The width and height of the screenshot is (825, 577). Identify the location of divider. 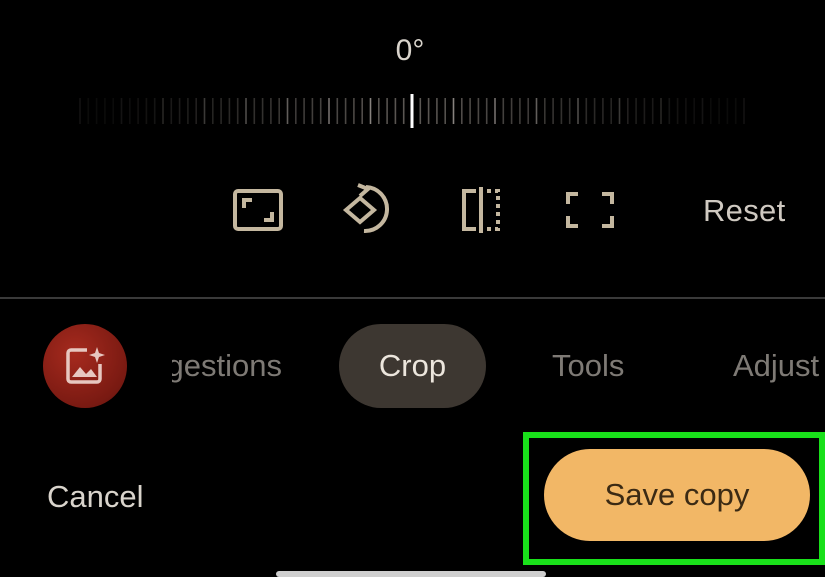
(412, 298).